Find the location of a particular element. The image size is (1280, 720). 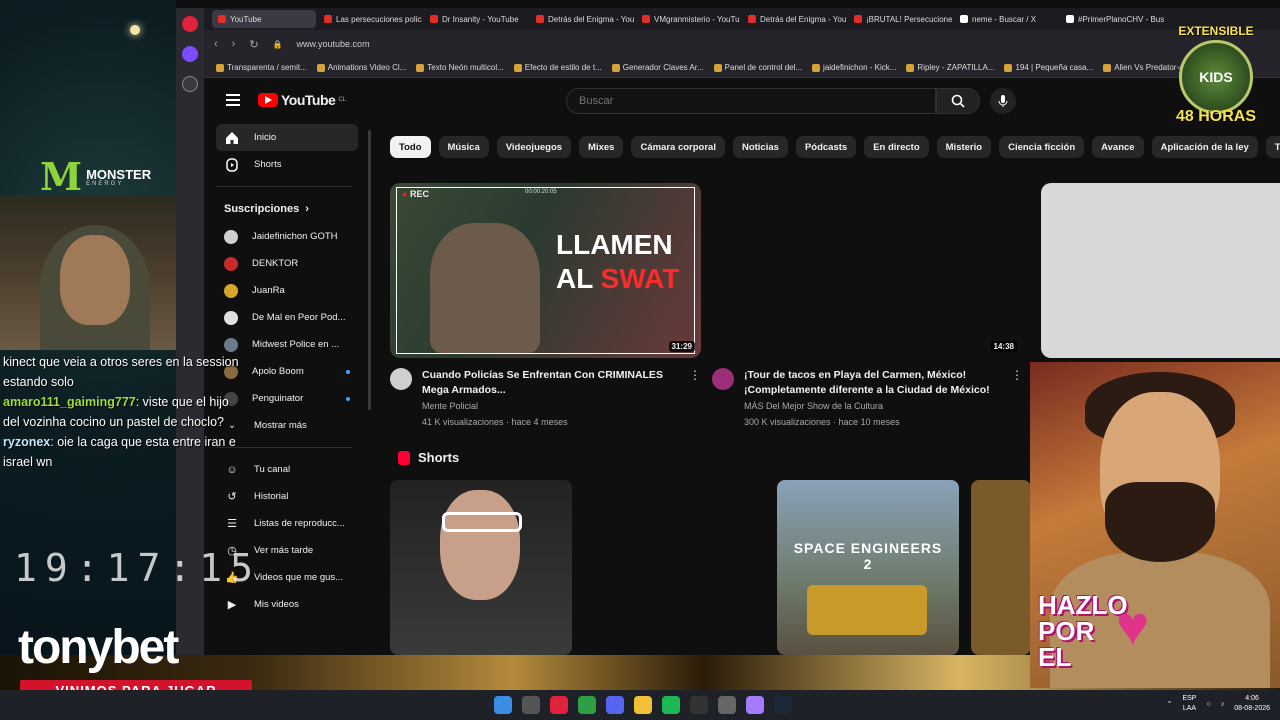

short-thumbnail: SPACE ENGINEERS 2 is located at coordinates (868, 567).